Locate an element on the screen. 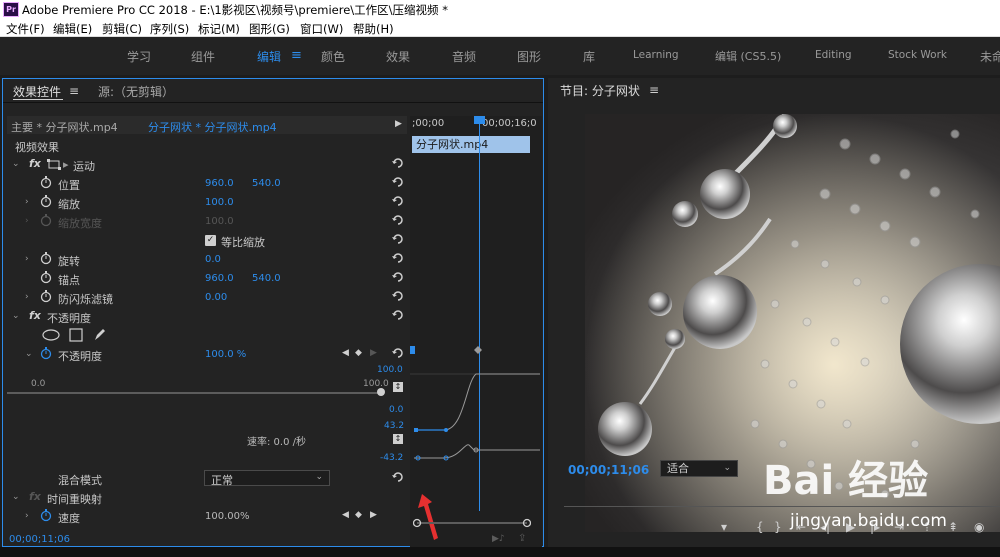  position-x-value: 960.0 is located at coordinates (219, 183).